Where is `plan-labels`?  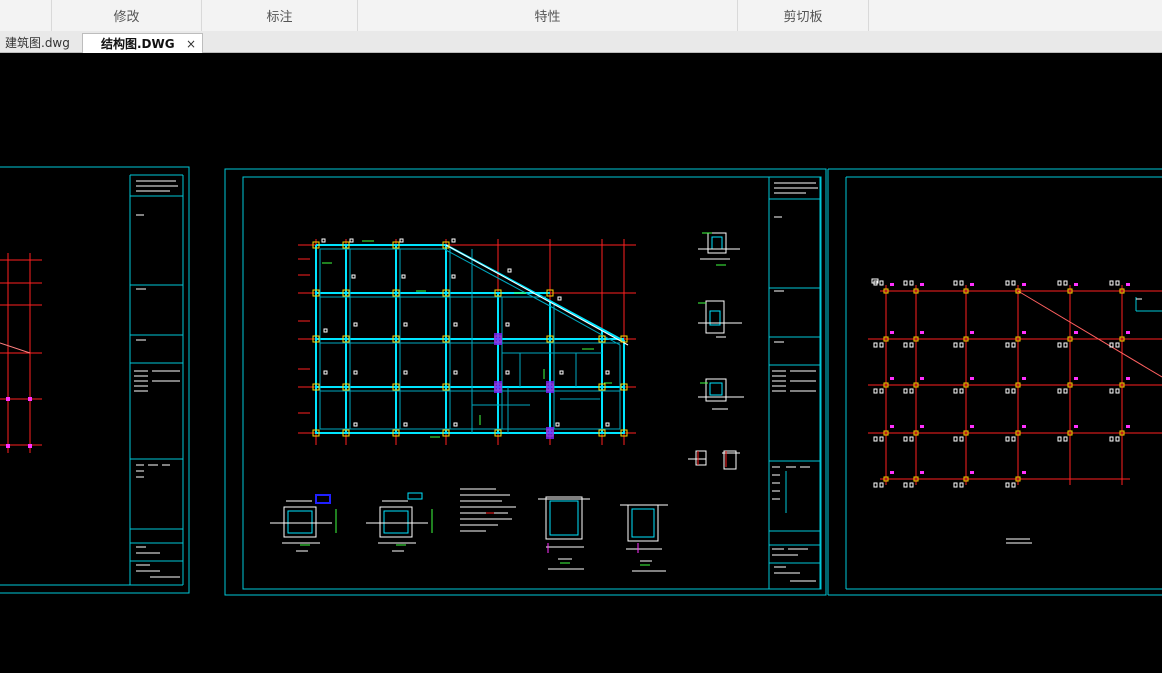
plan-labels is located at coordinates (465, 332).